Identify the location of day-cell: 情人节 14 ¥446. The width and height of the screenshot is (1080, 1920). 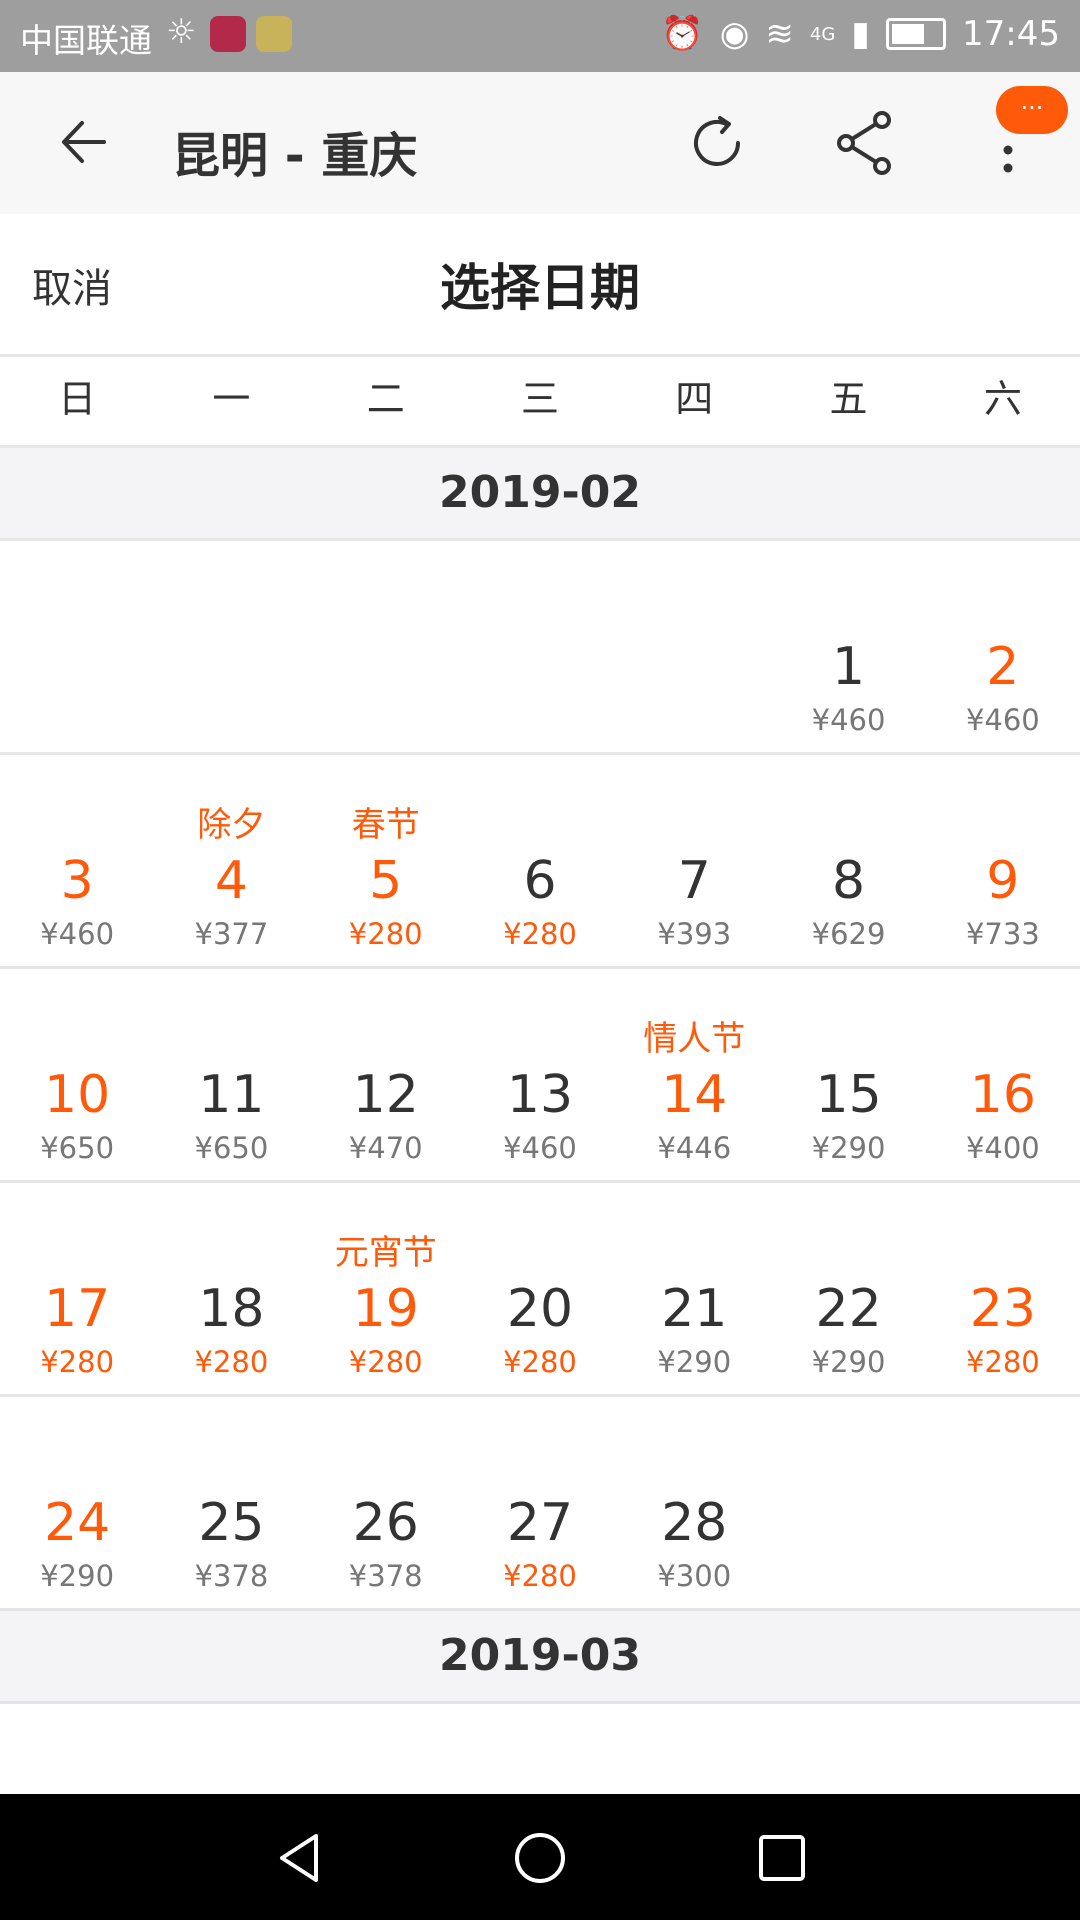
(694, 1074).